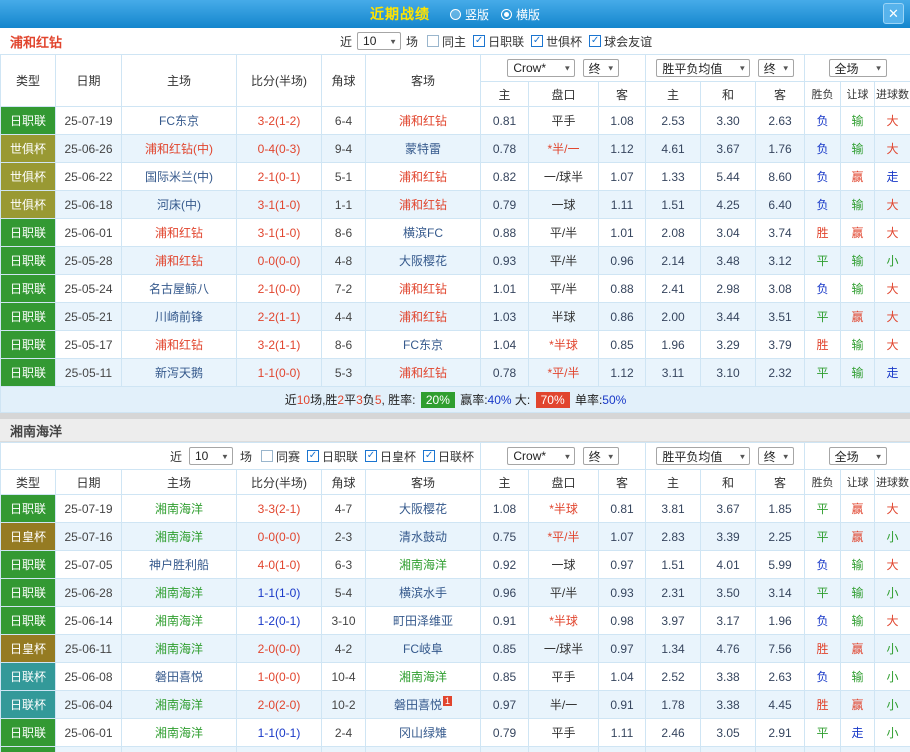 The height and width of the screenshot is (752, 910). What do you see at coordinates (622, 344) in the screenshot?
I see `asia-away-odds: 0.85` at bounding box center [622, 344].